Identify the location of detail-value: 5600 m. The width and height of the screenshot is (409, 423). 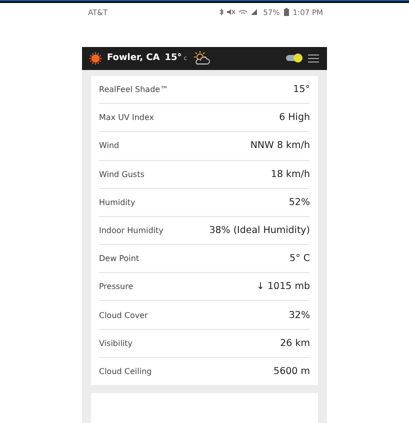
(292, 371).